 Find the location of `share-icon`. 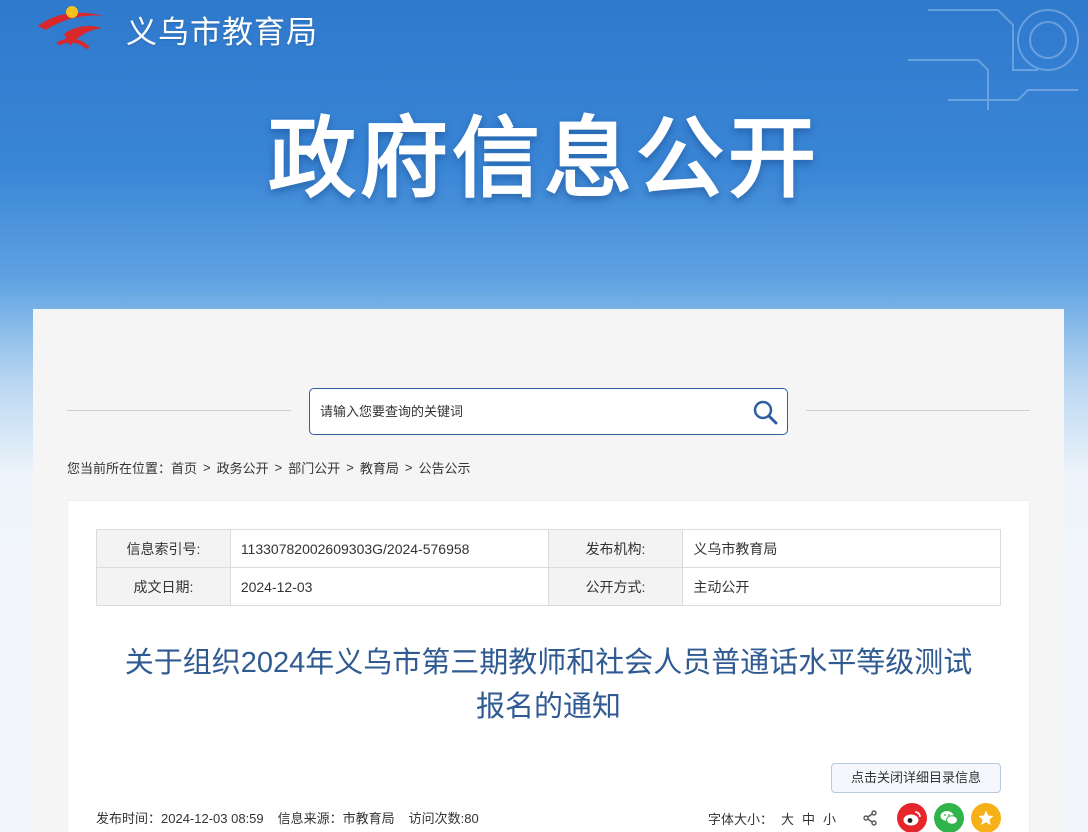

share-icon is located at coordinates (870, 818).